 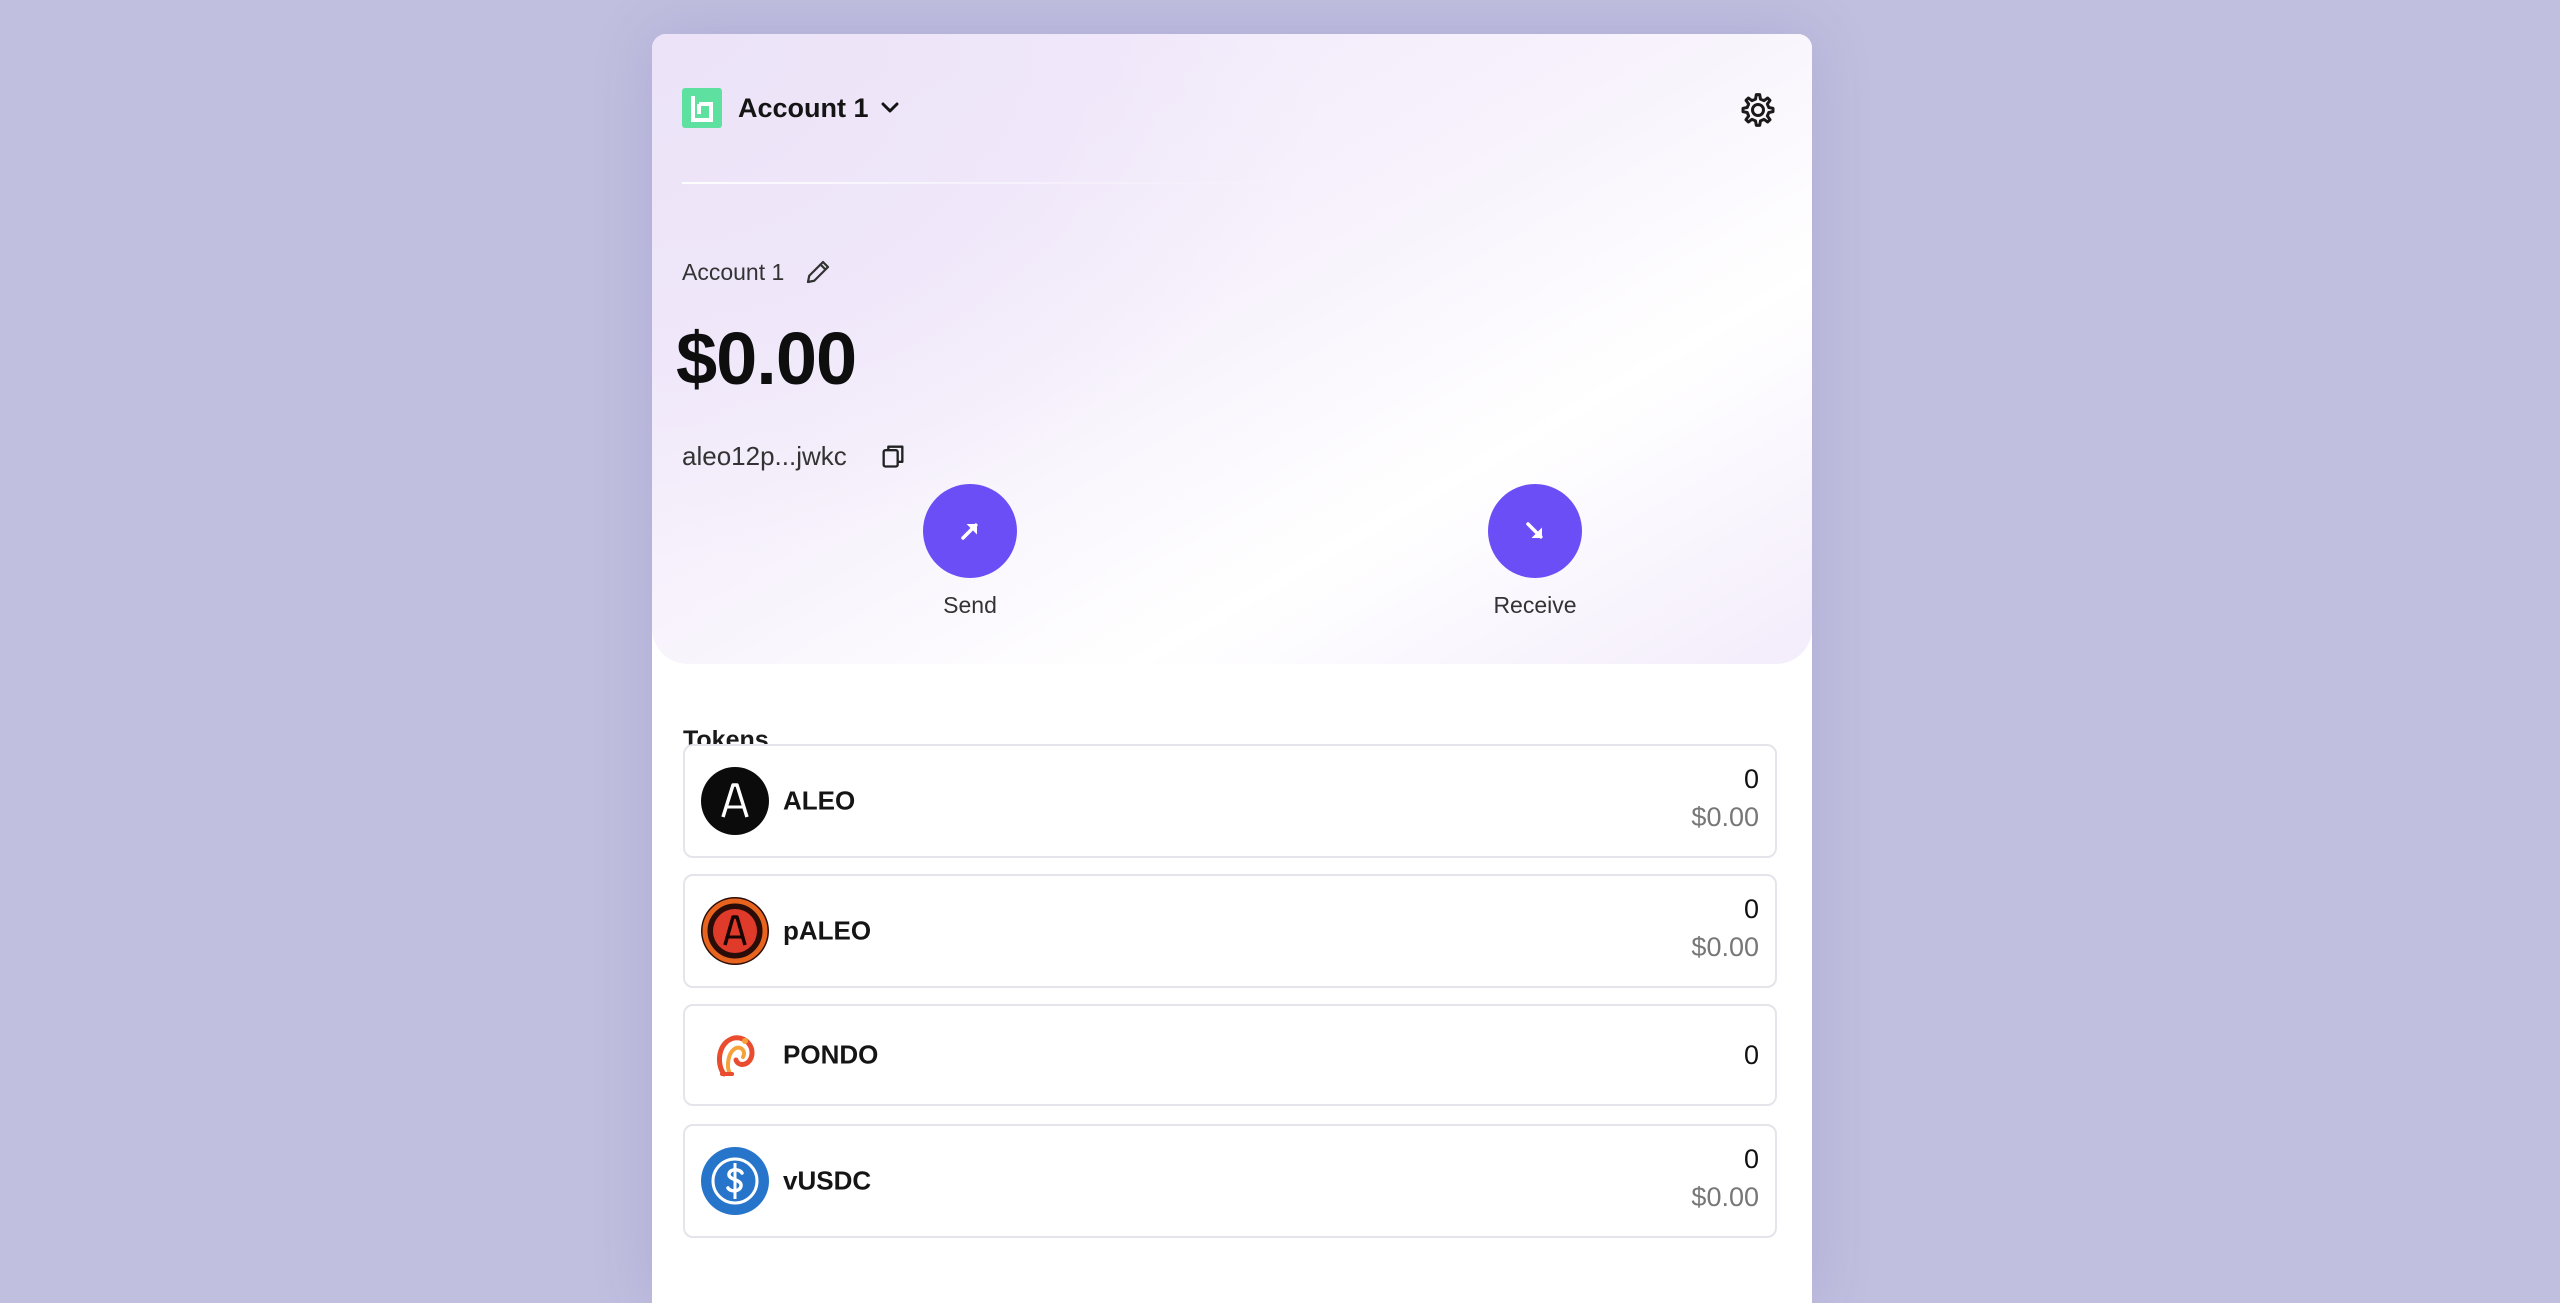 What do you see at coordinates (766, 358) in the screenshot?
I see `total-balance: $0.00` at bounding box center [766, 358].